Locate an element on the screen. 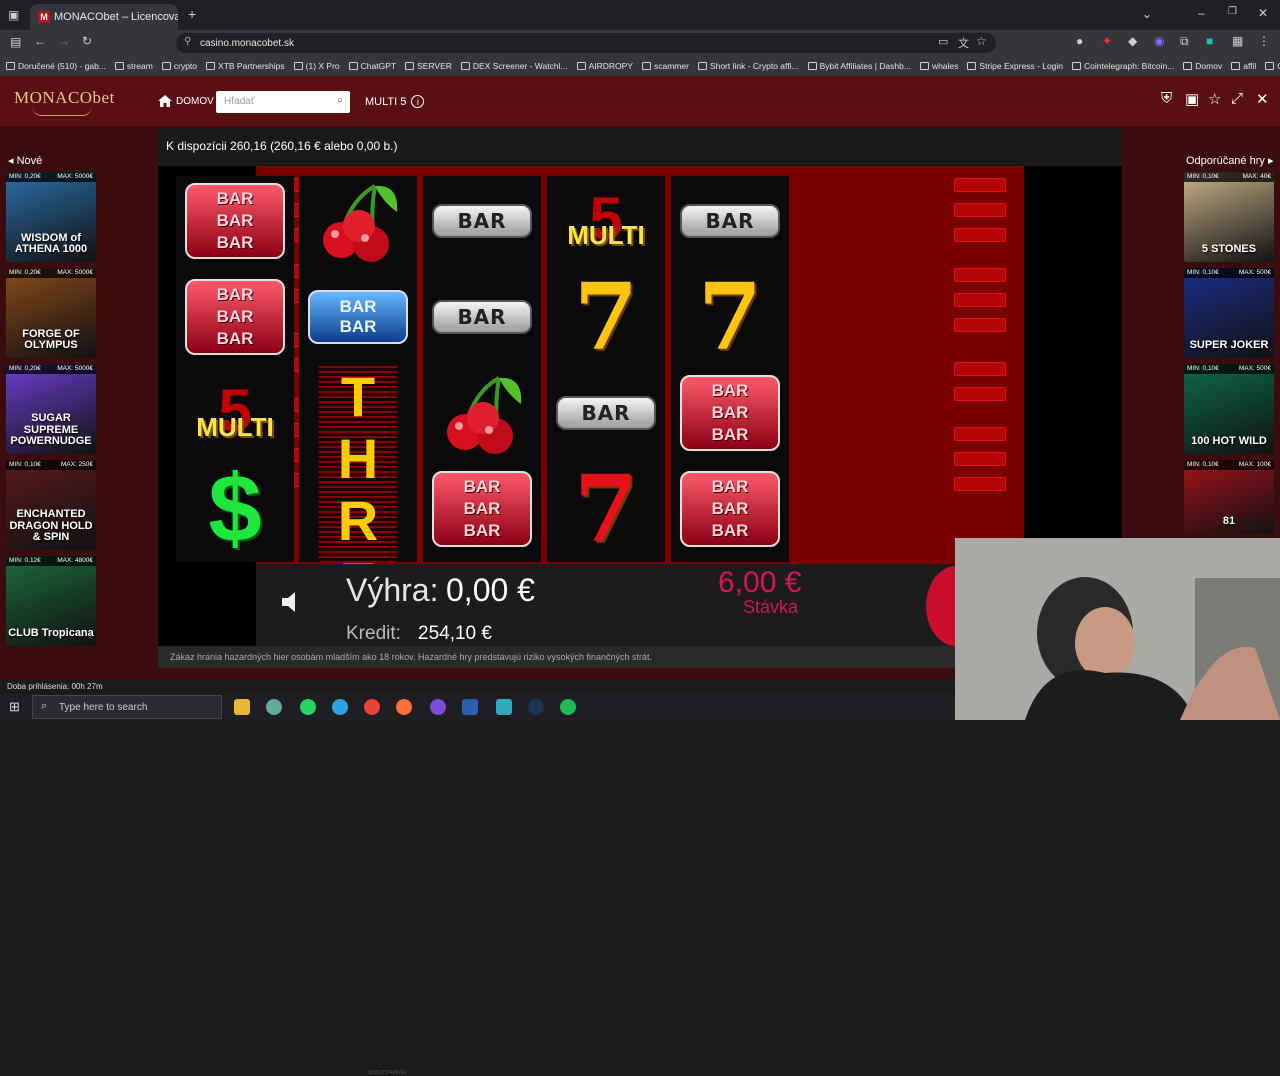 The height and width of the screenshot is (1076, 1280). back-icon: ← is located at coordinates (40, 41).